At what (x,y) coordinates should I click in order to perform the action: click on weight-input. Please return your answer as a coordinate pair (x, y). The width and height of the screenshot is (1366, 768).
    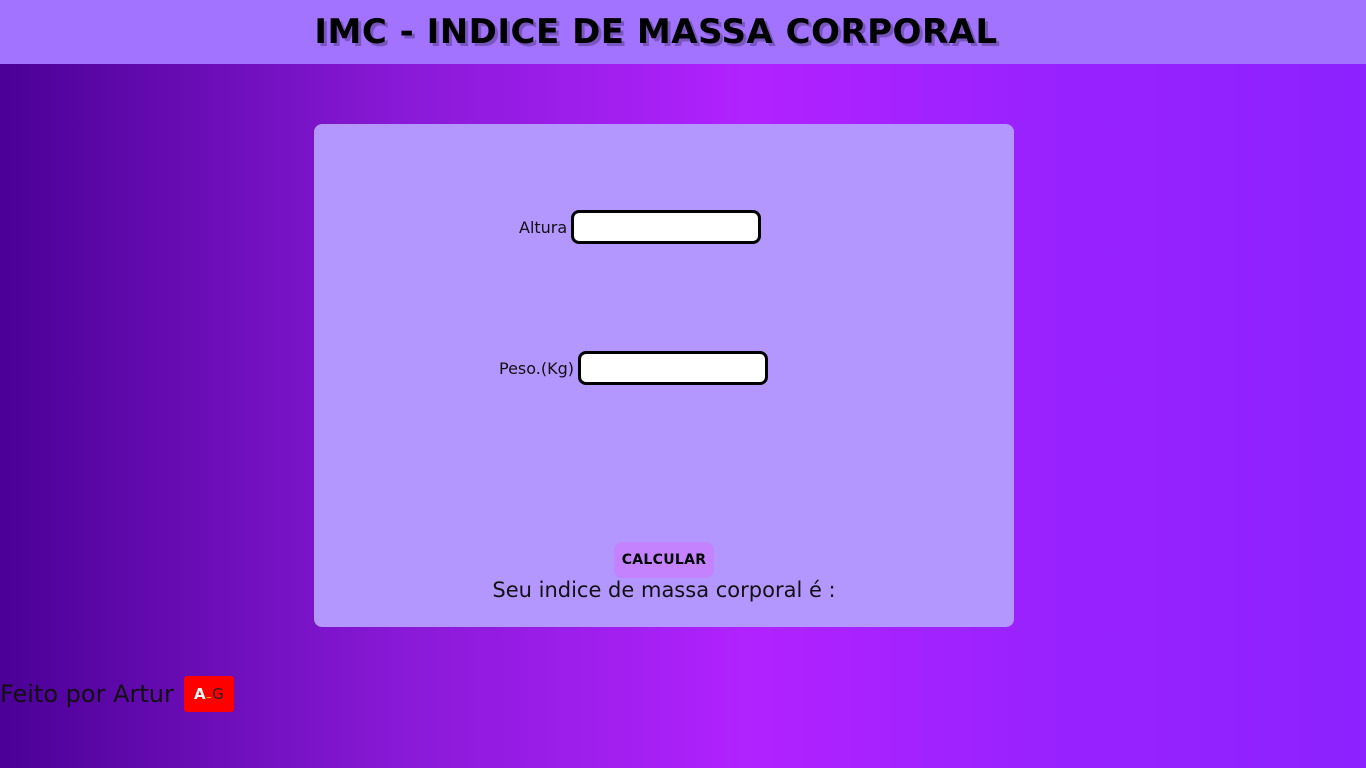
    Looking at the image, I should click on (672, 368).